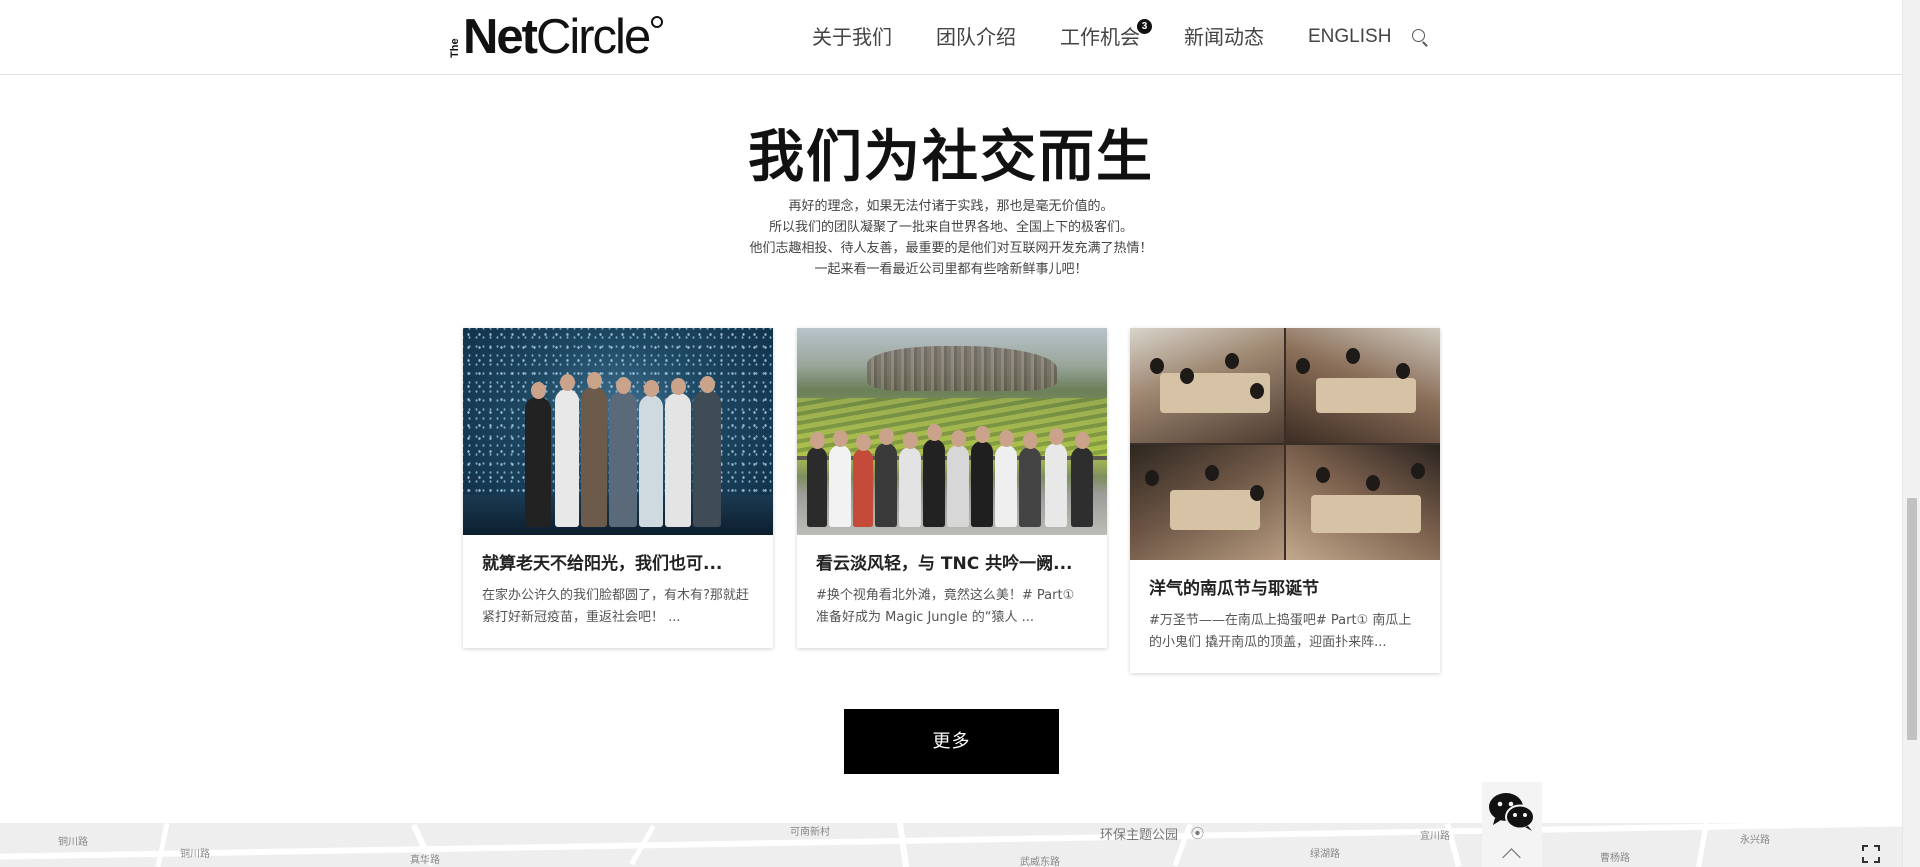 The width and height of the screenshot is (1920, 867). What do you see at coordinates (593, 37) in the screenshot?
I see `logo-circle-text: Circle` at bounding box center [593, 37].